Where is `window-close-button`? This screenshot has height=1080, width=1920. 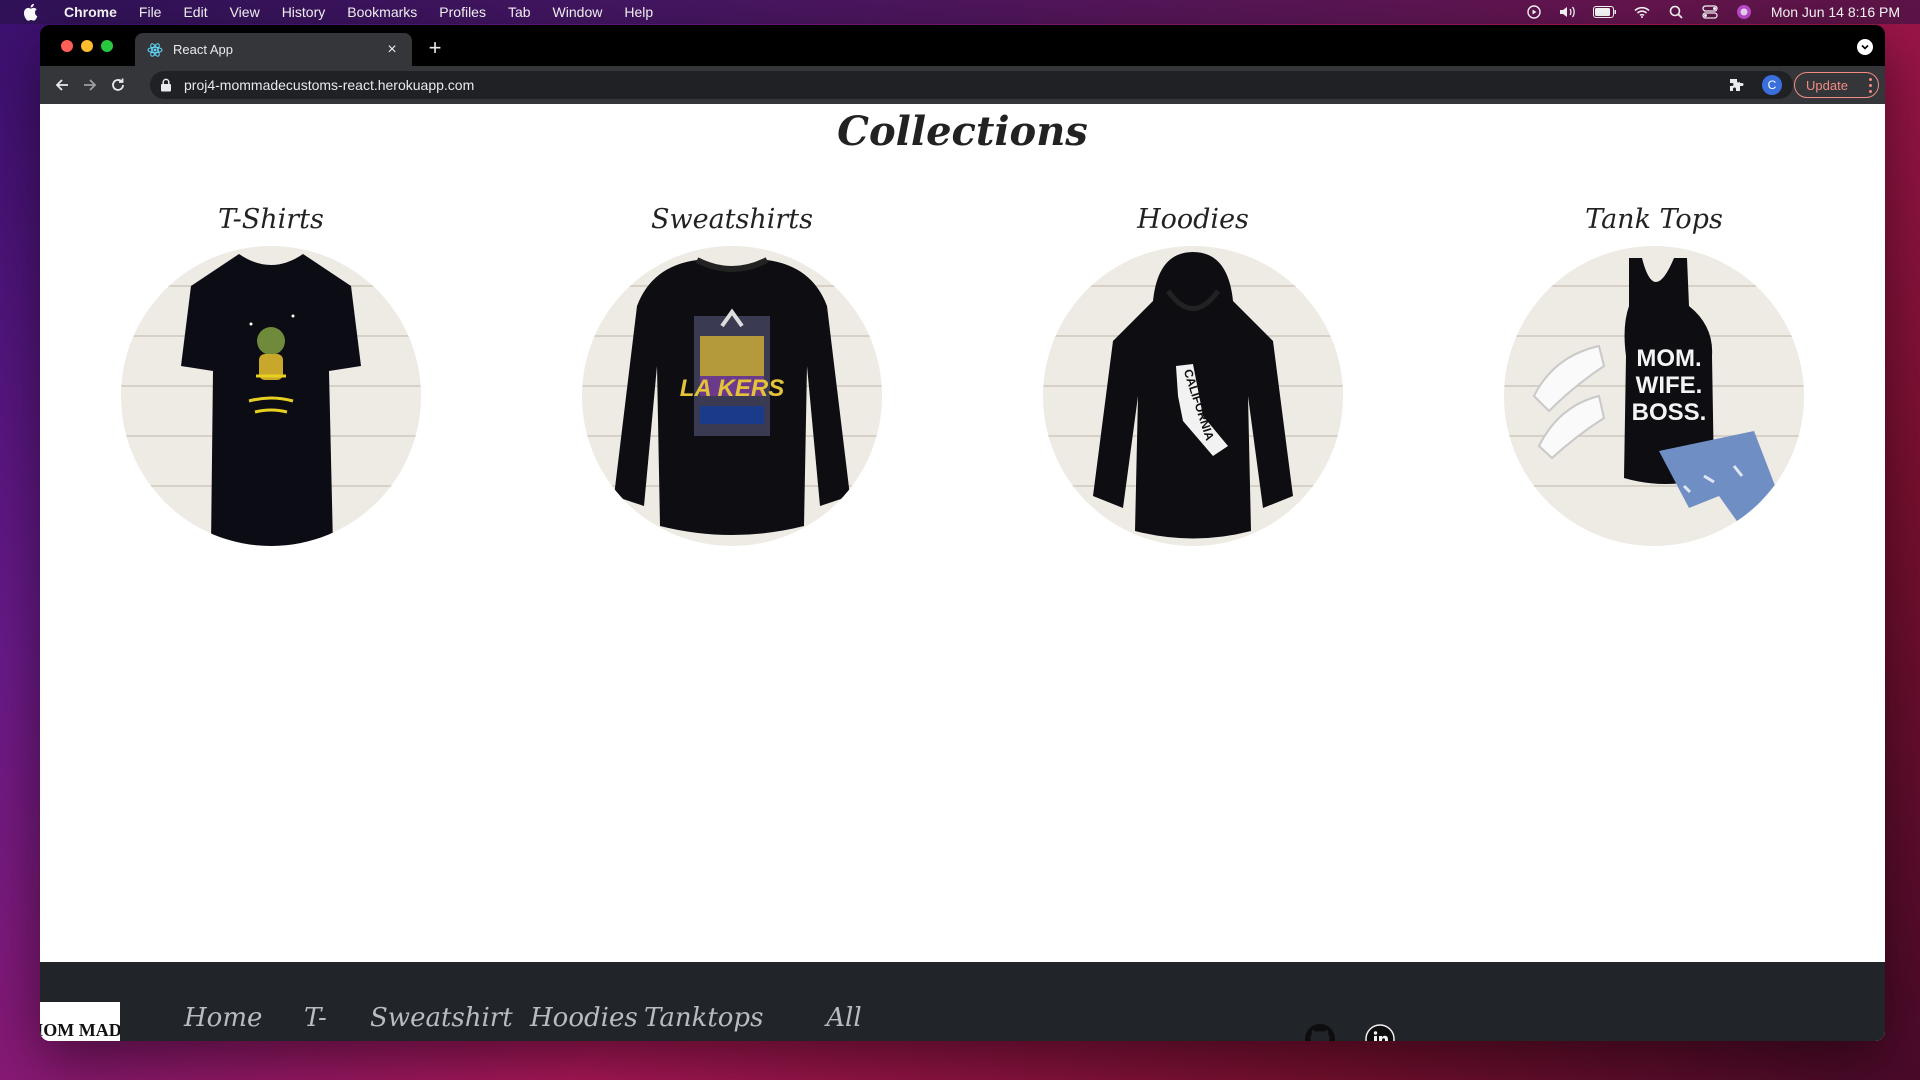
window-close-button is located at coordinates (67, 46).